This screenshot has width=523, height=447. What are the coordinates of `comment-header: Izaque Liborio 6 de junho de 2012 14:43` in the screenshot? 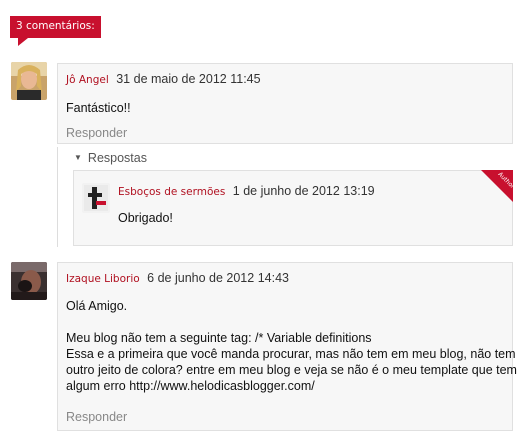 It's located at (177, 278).